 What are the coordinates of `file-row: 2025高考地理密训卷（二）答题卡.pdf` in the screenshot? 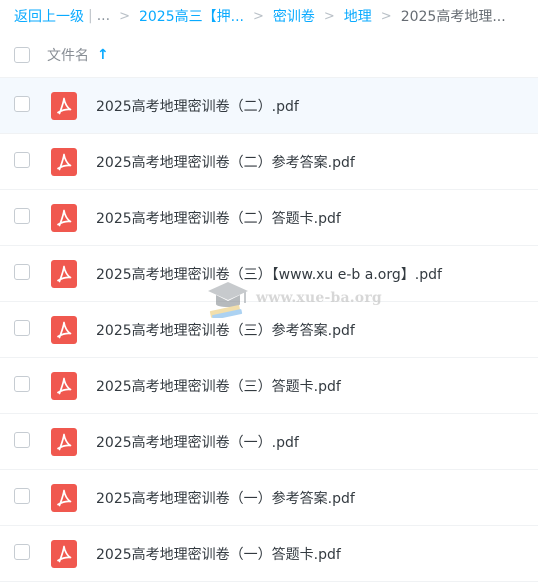 It's located at (269, 218).